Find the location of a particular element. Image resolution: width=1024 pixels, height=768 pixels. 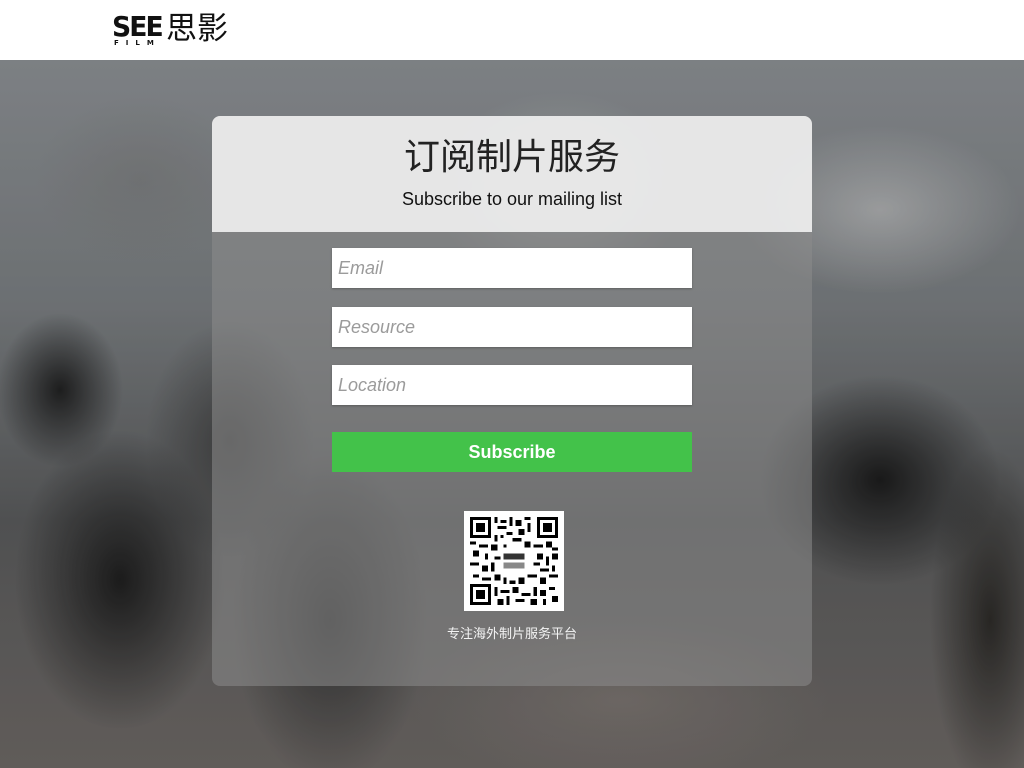

subscribe-button: Subscribe is located at coordinates (512, 452).